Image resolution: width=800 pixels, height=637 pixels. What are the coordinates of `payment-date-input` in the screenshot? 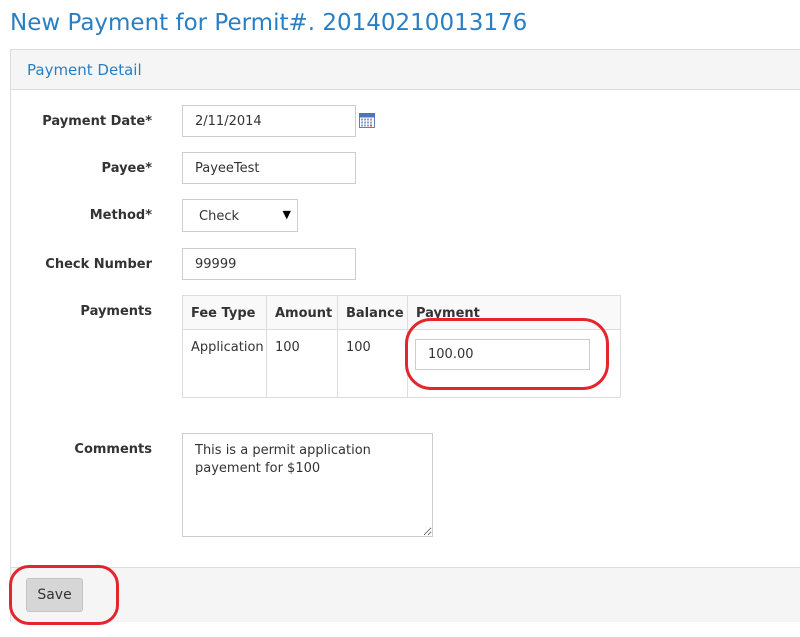 It's located at (269, 121).